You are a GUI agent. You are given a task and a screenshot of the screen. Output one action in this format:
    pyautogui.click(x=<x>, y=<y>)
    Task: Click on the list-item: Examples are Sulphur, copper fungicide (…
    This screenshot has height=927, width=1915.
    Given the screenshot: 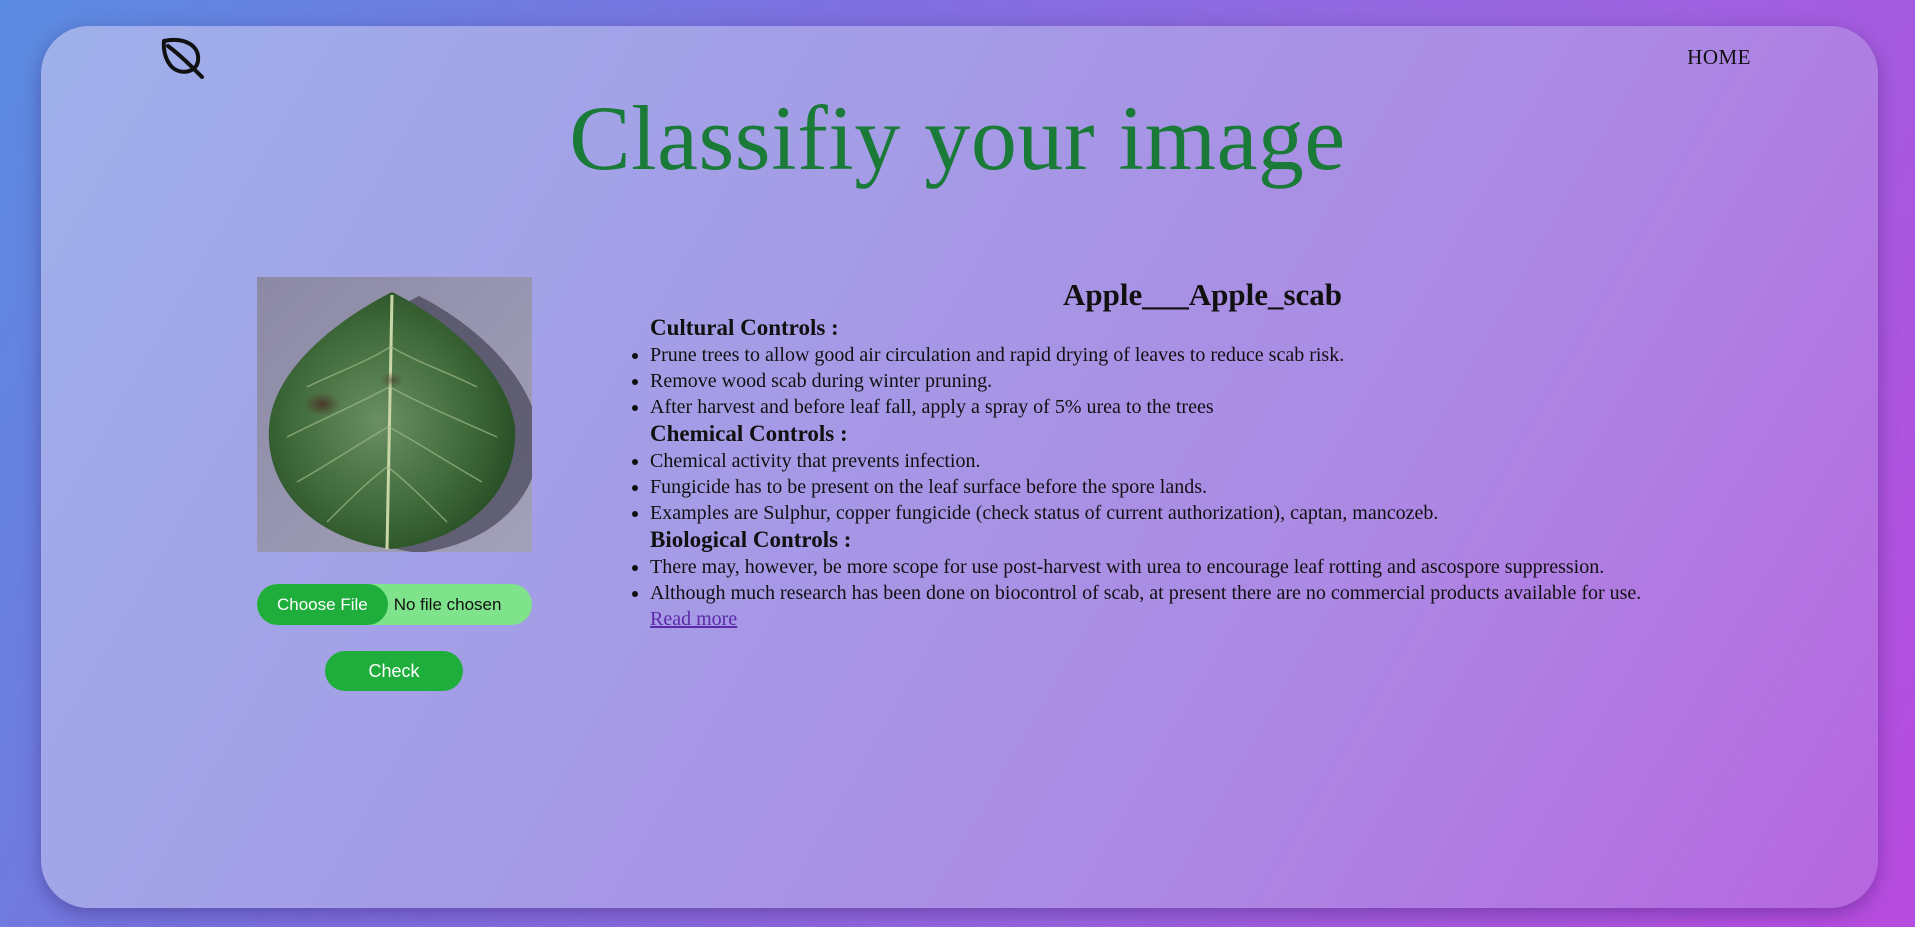 What is the action you would take?
    pyautogui.click(x=1220, y=513)
    